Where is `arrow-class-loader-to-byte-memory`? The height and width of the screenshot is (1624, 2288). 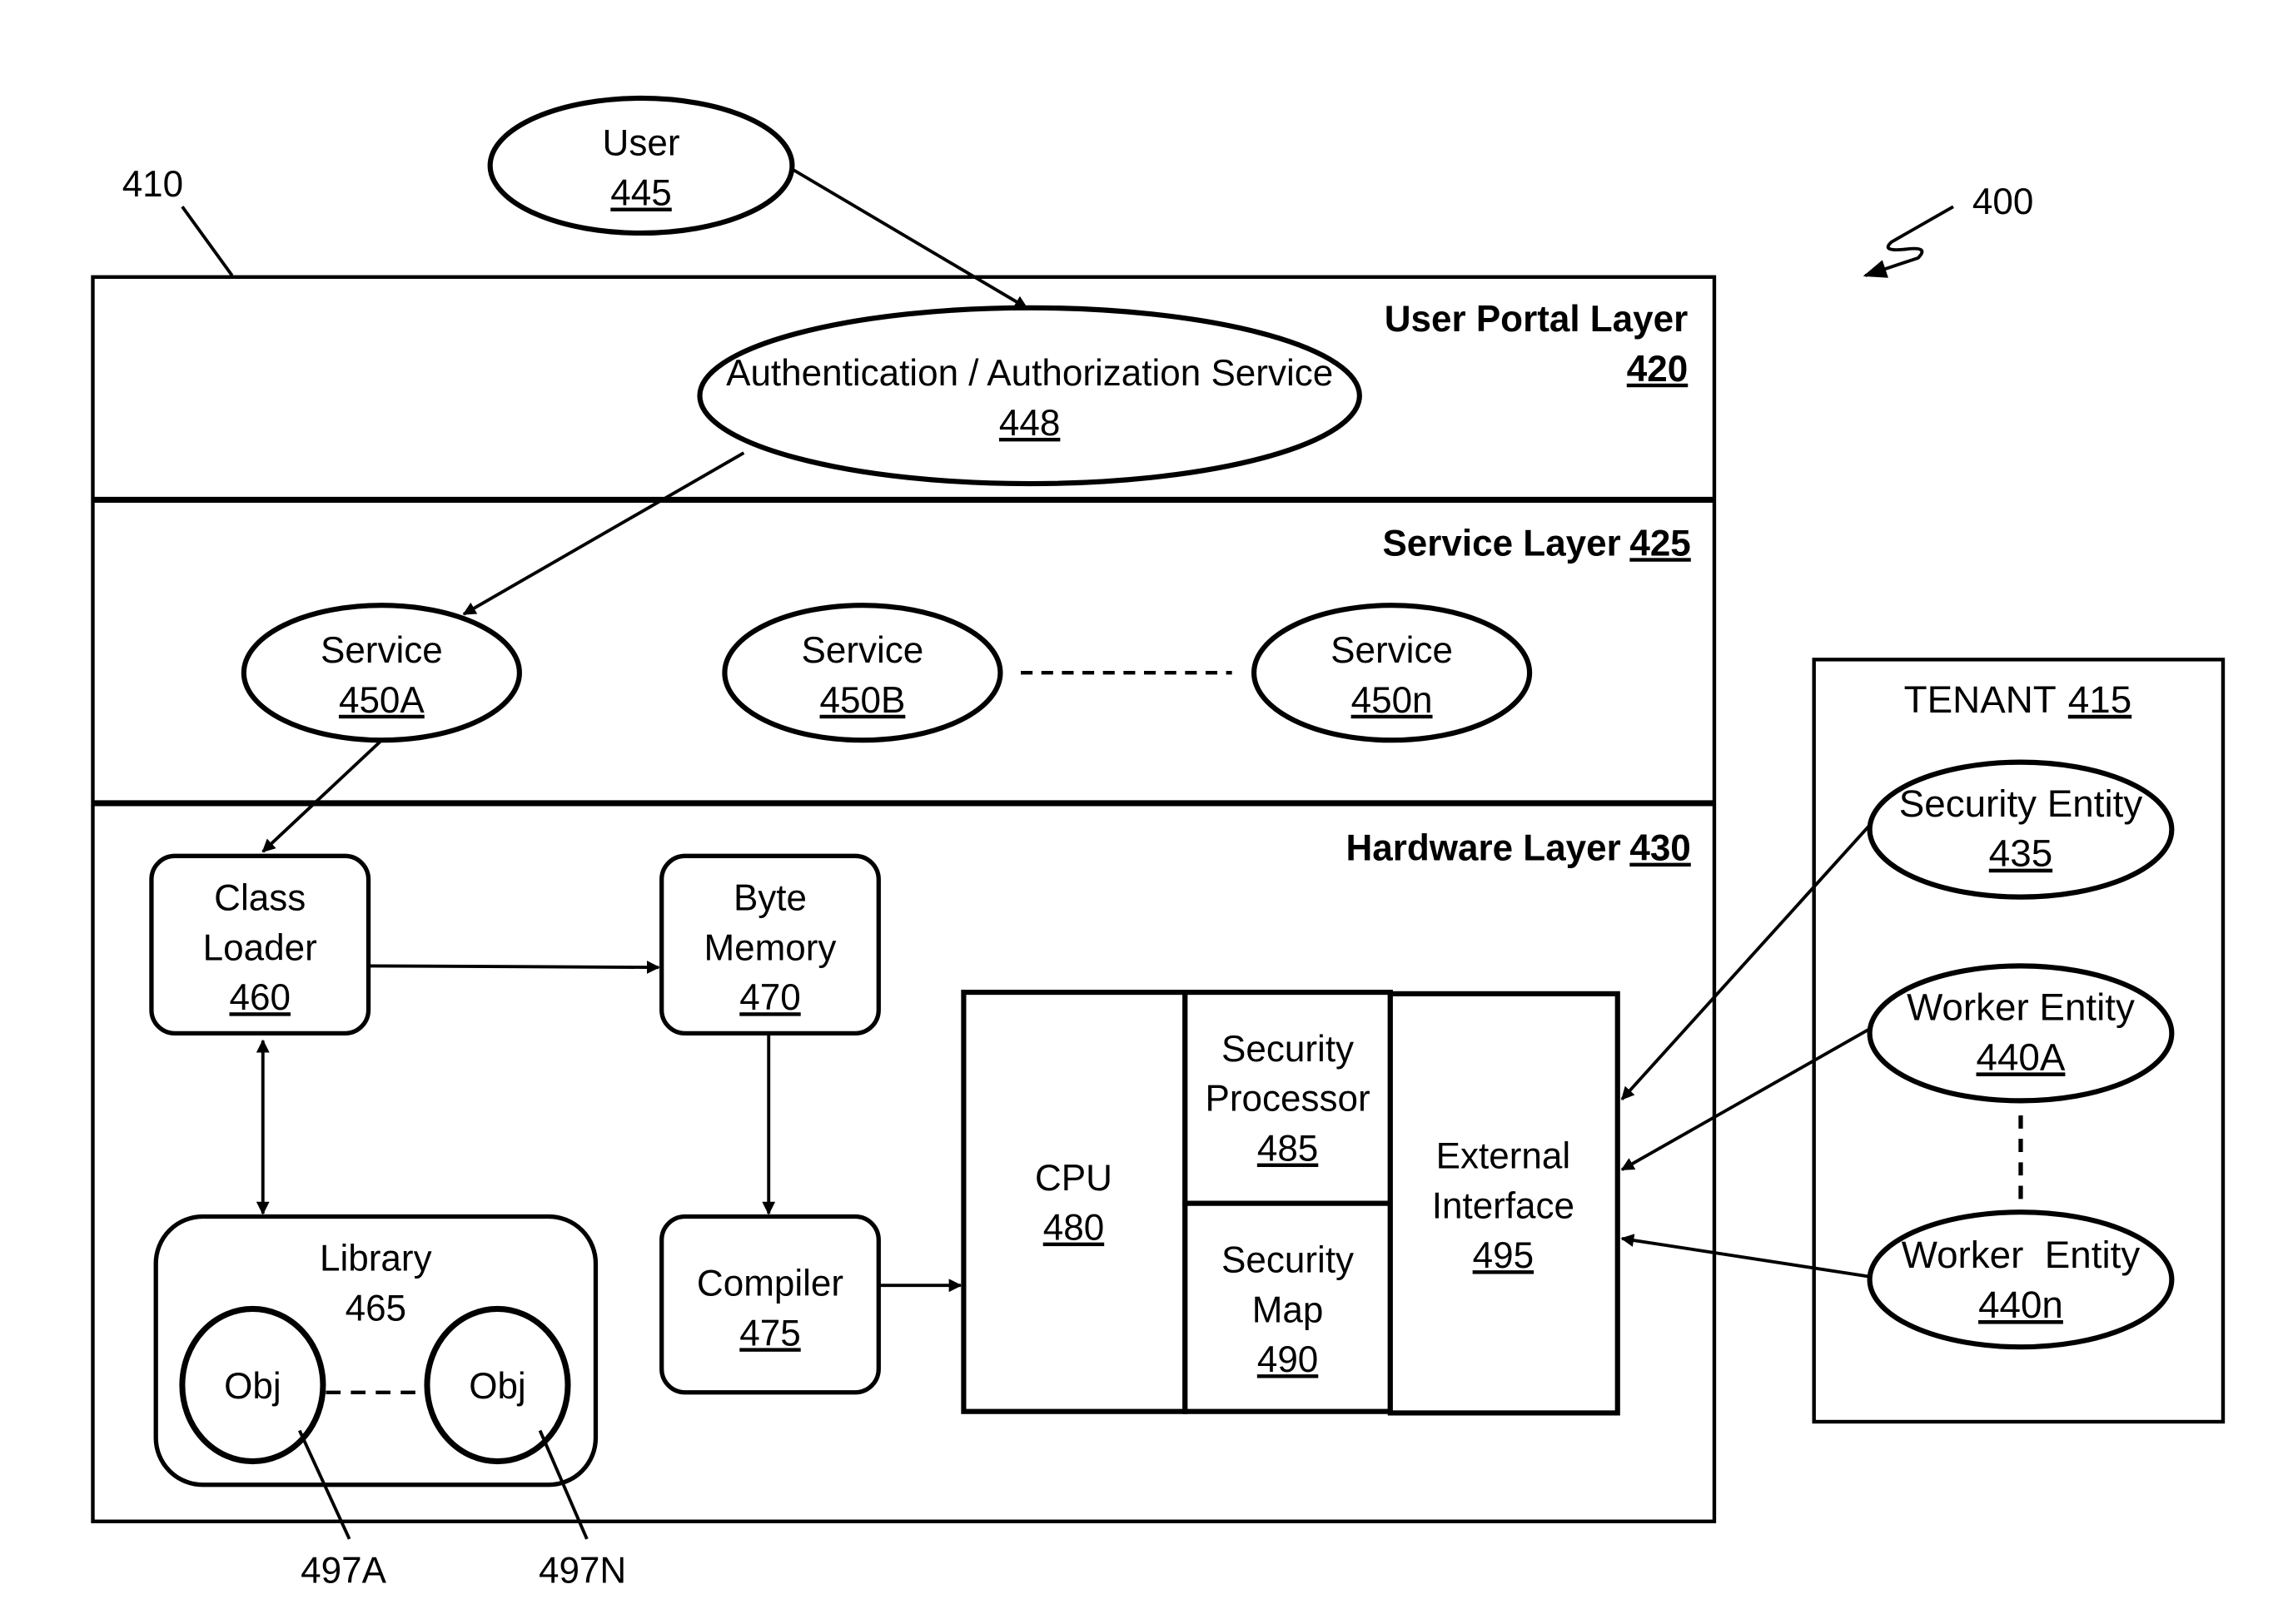
arrow-class-loader-to-byte-memory is located at coordinates (515, 967).